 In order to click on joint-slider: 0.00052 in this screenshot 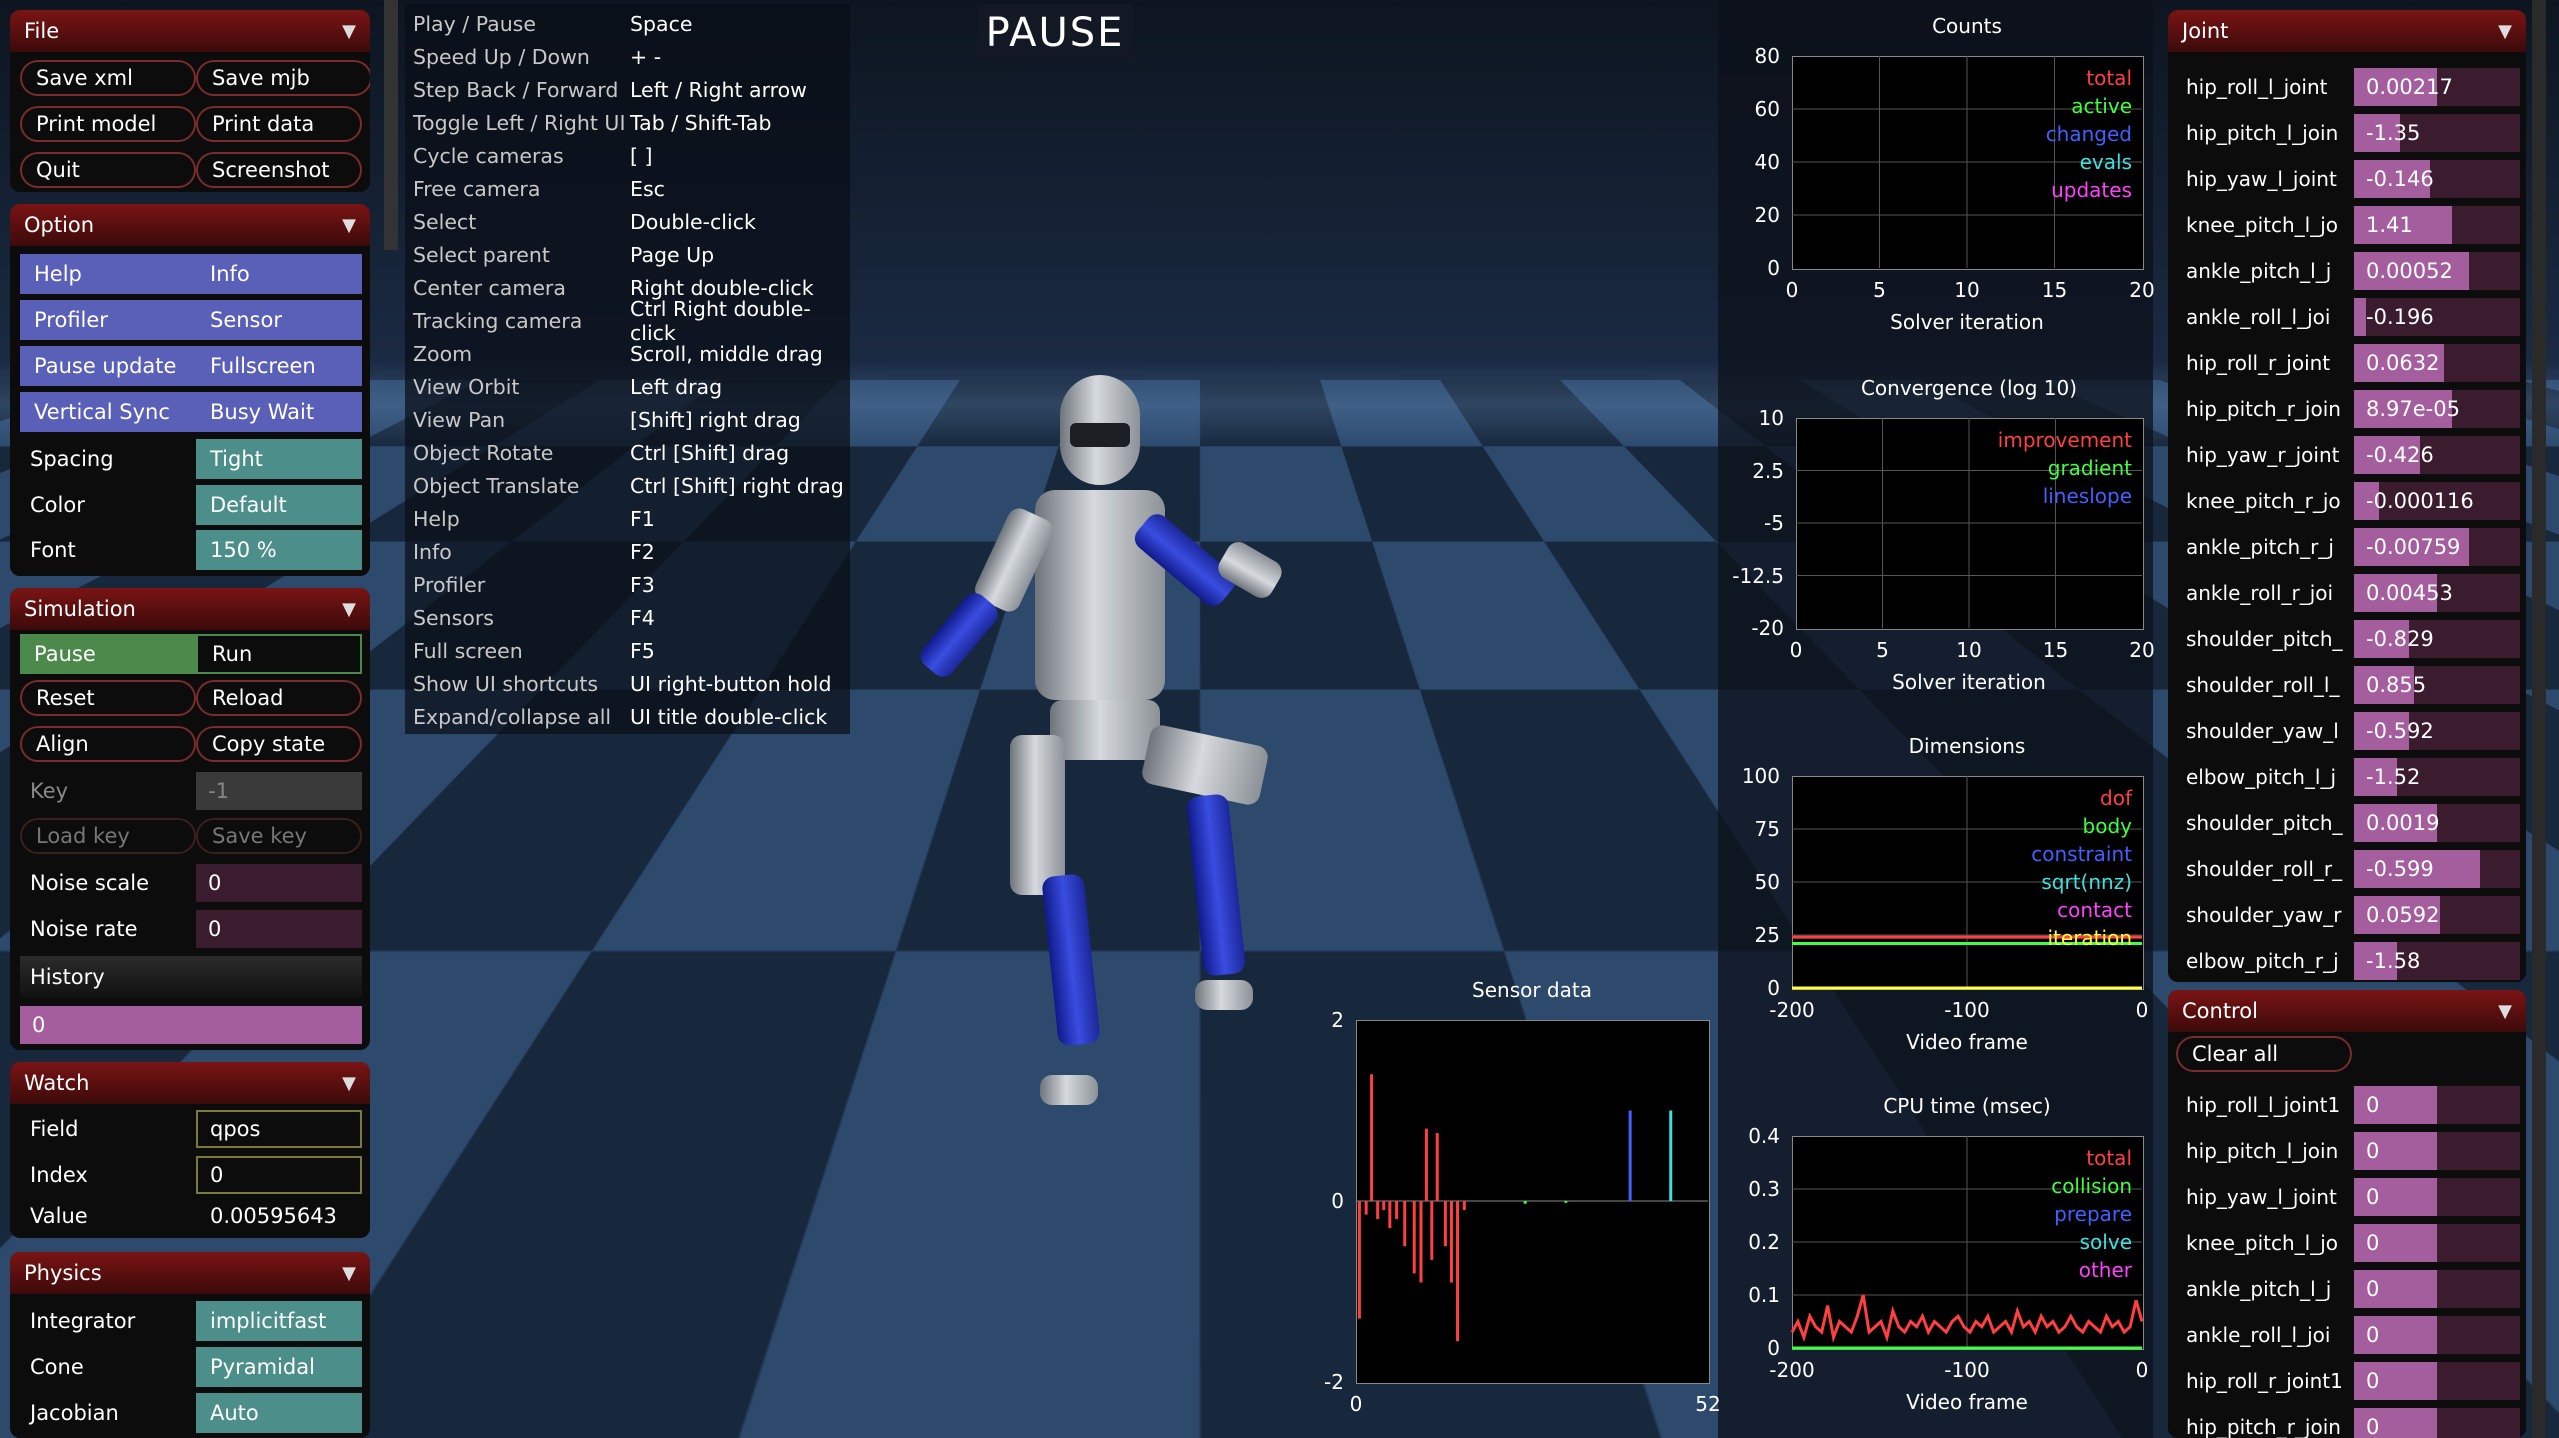, I will do `click(2437, 271)`.